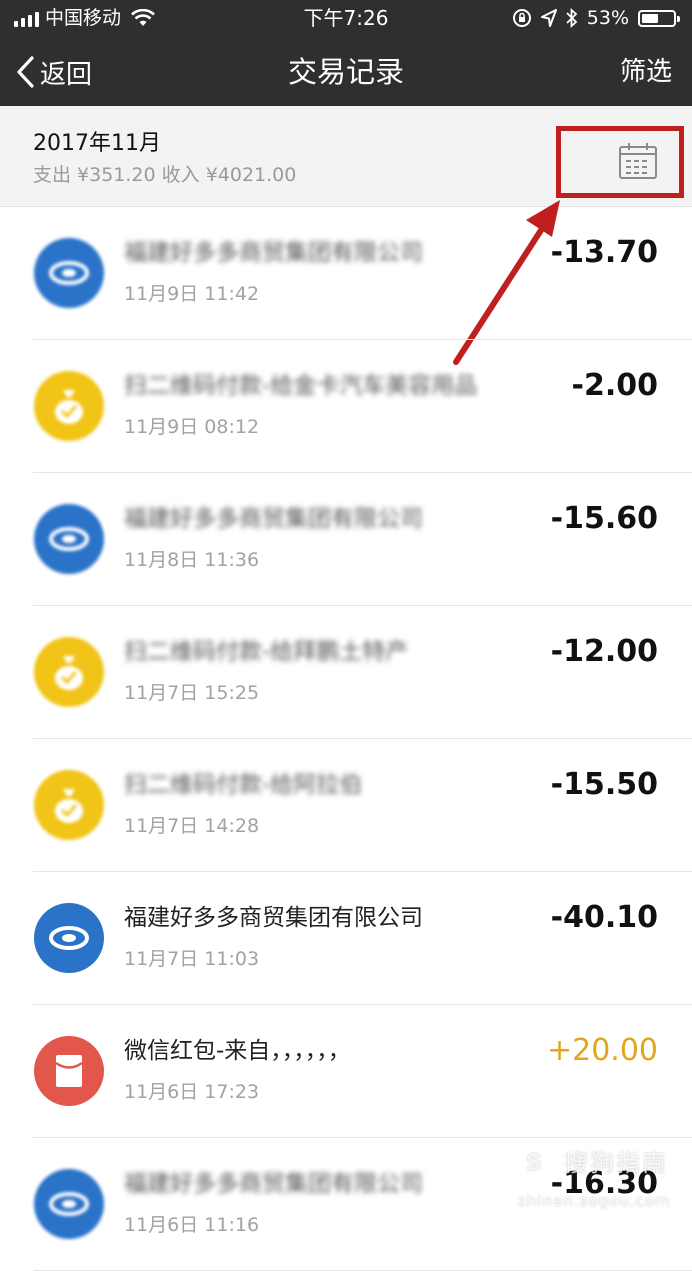 The image size is (692, 1271). Describe the element at coordinates (243, 785) in the screenshot. I see `transaction-title: 扫二维码付款-给阿拉伯` at that location.